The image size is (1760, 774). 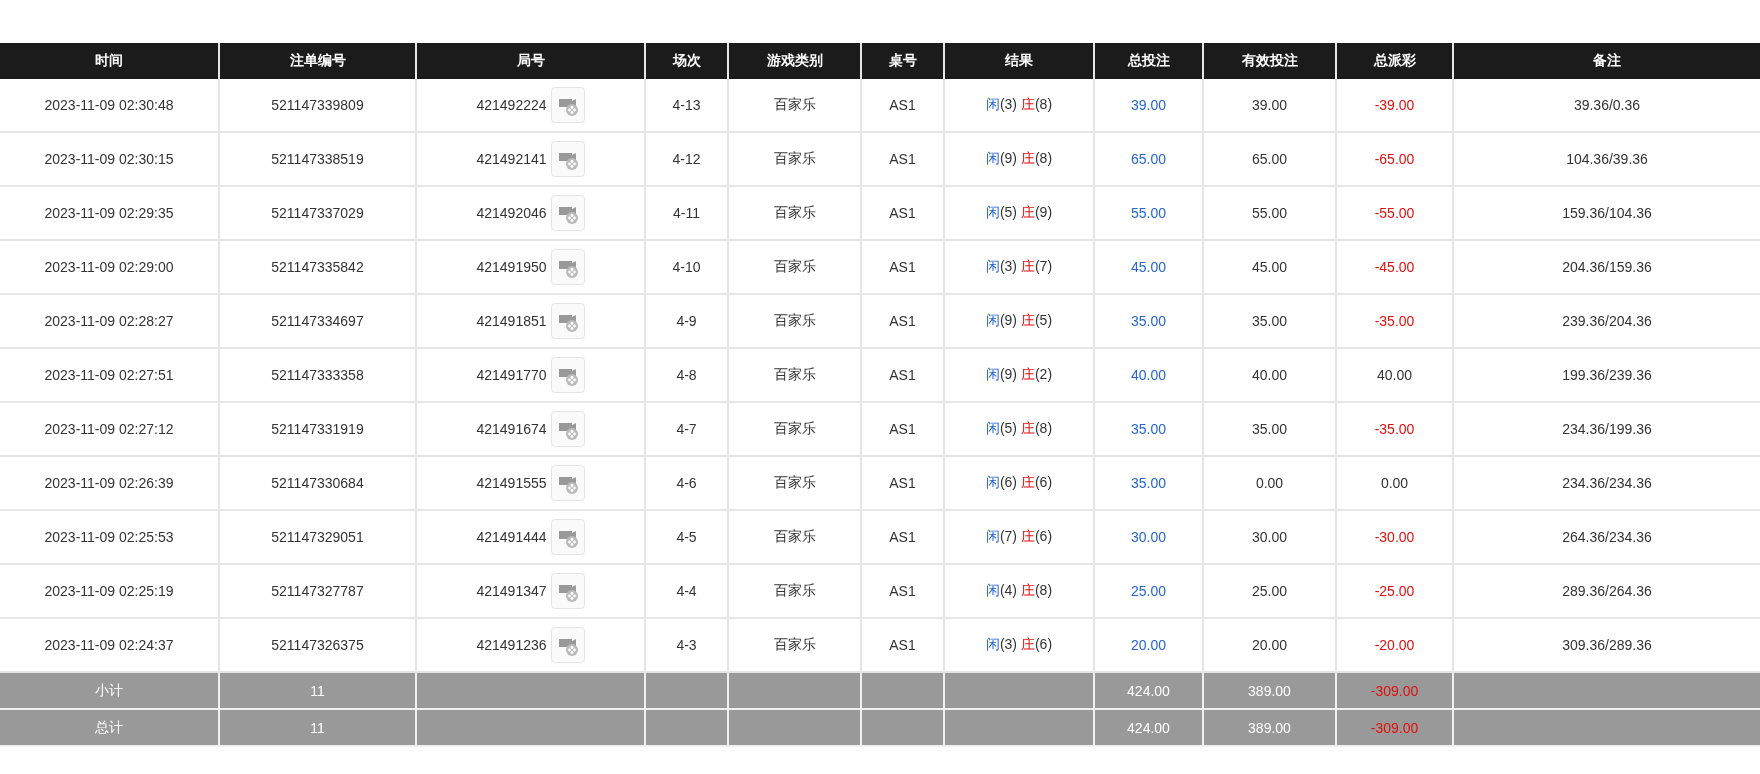 I want to click on table-cell: 521147327787, so click(x=317, y=591).